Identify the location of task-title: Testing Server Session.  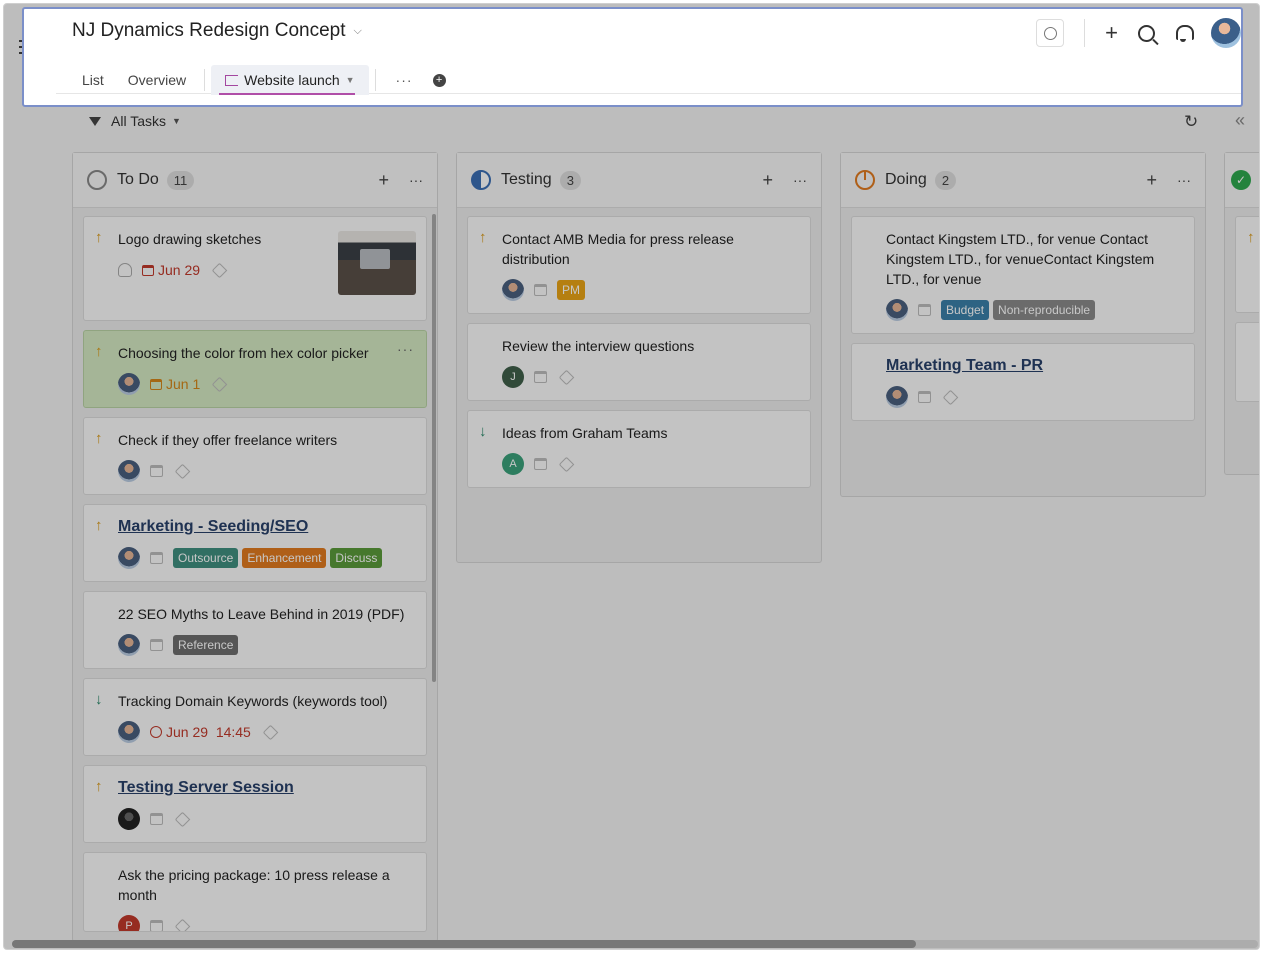
(266, 788).